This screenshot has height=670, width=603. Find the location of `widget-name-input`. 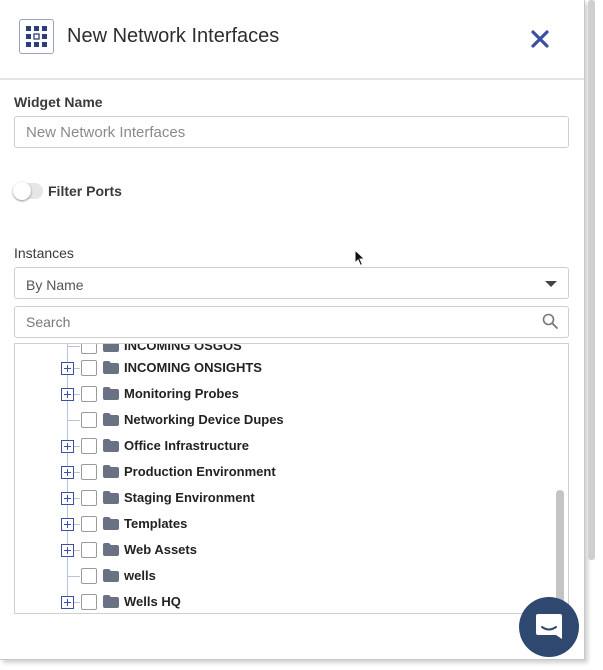

widget-name-input is located at coordinates (291, 132).